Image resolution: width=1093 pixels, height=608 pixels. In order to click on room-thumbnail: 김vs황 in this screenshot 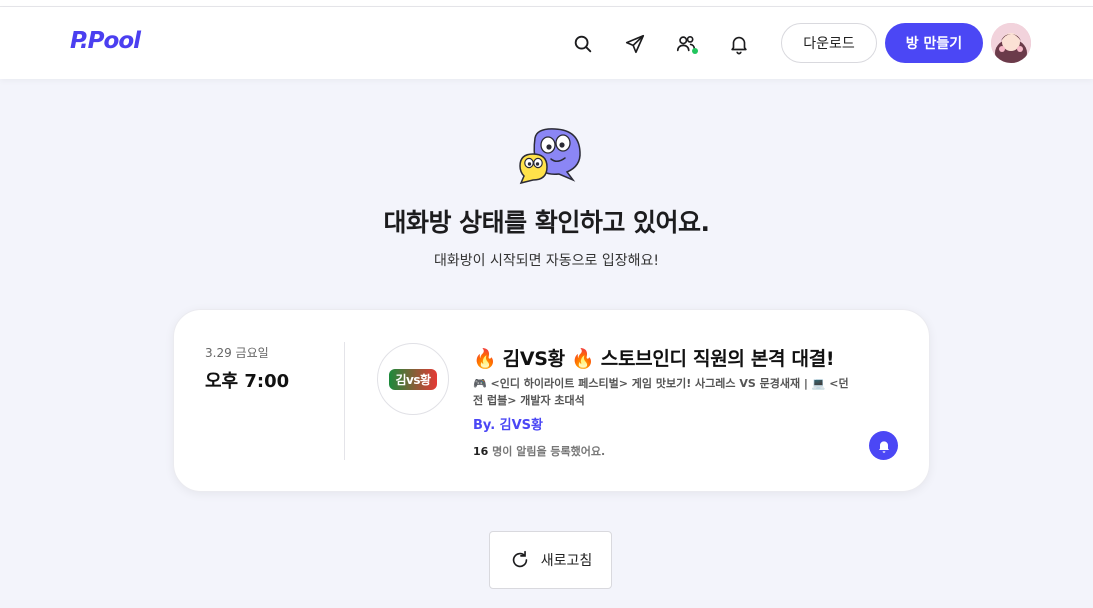, I will do `click(413, 379)`.